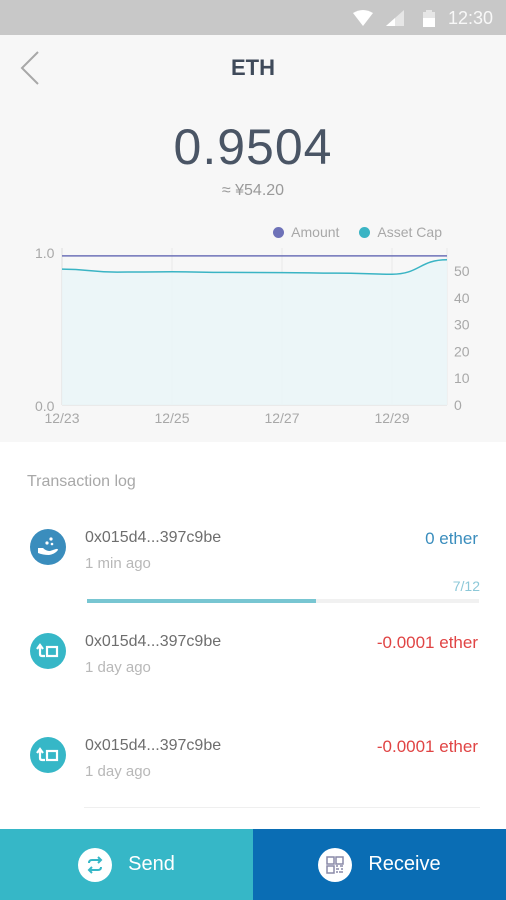  What do you see at coordinates (462, 351) in the screenshot?
I see `right-axis-tick-label: 20` at bounding box center [462, 351].